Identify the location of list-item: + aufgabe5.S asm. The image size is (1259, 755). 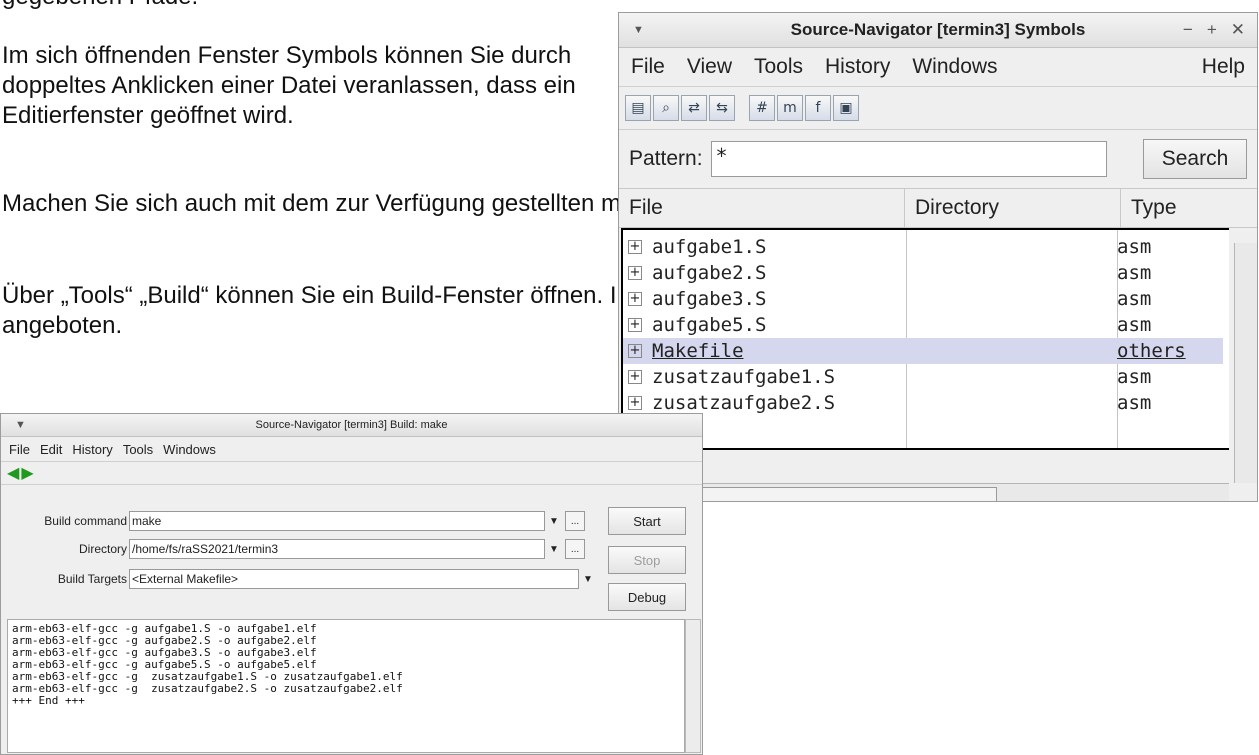
(923, 325).